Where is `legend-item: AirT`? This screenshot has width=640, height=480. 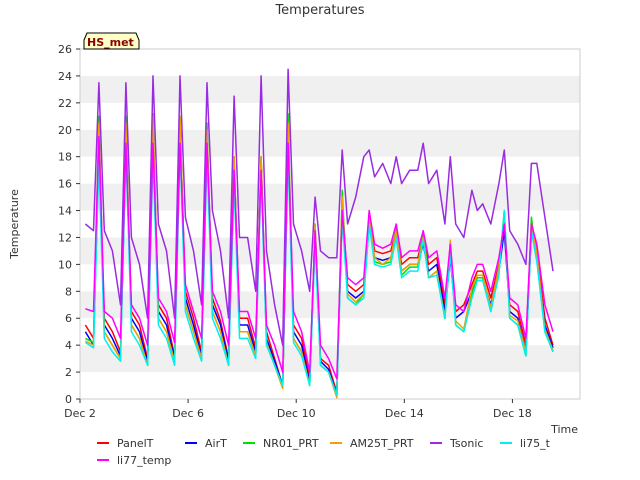 legend-item: AirT is located at coordinates (206, 443).